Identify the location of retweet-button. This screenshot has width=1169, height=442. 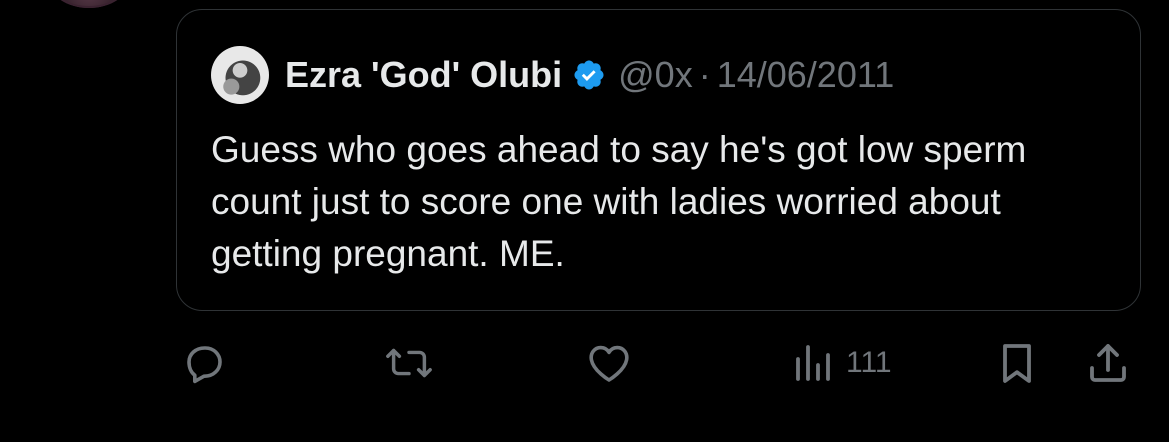
(409, 363).